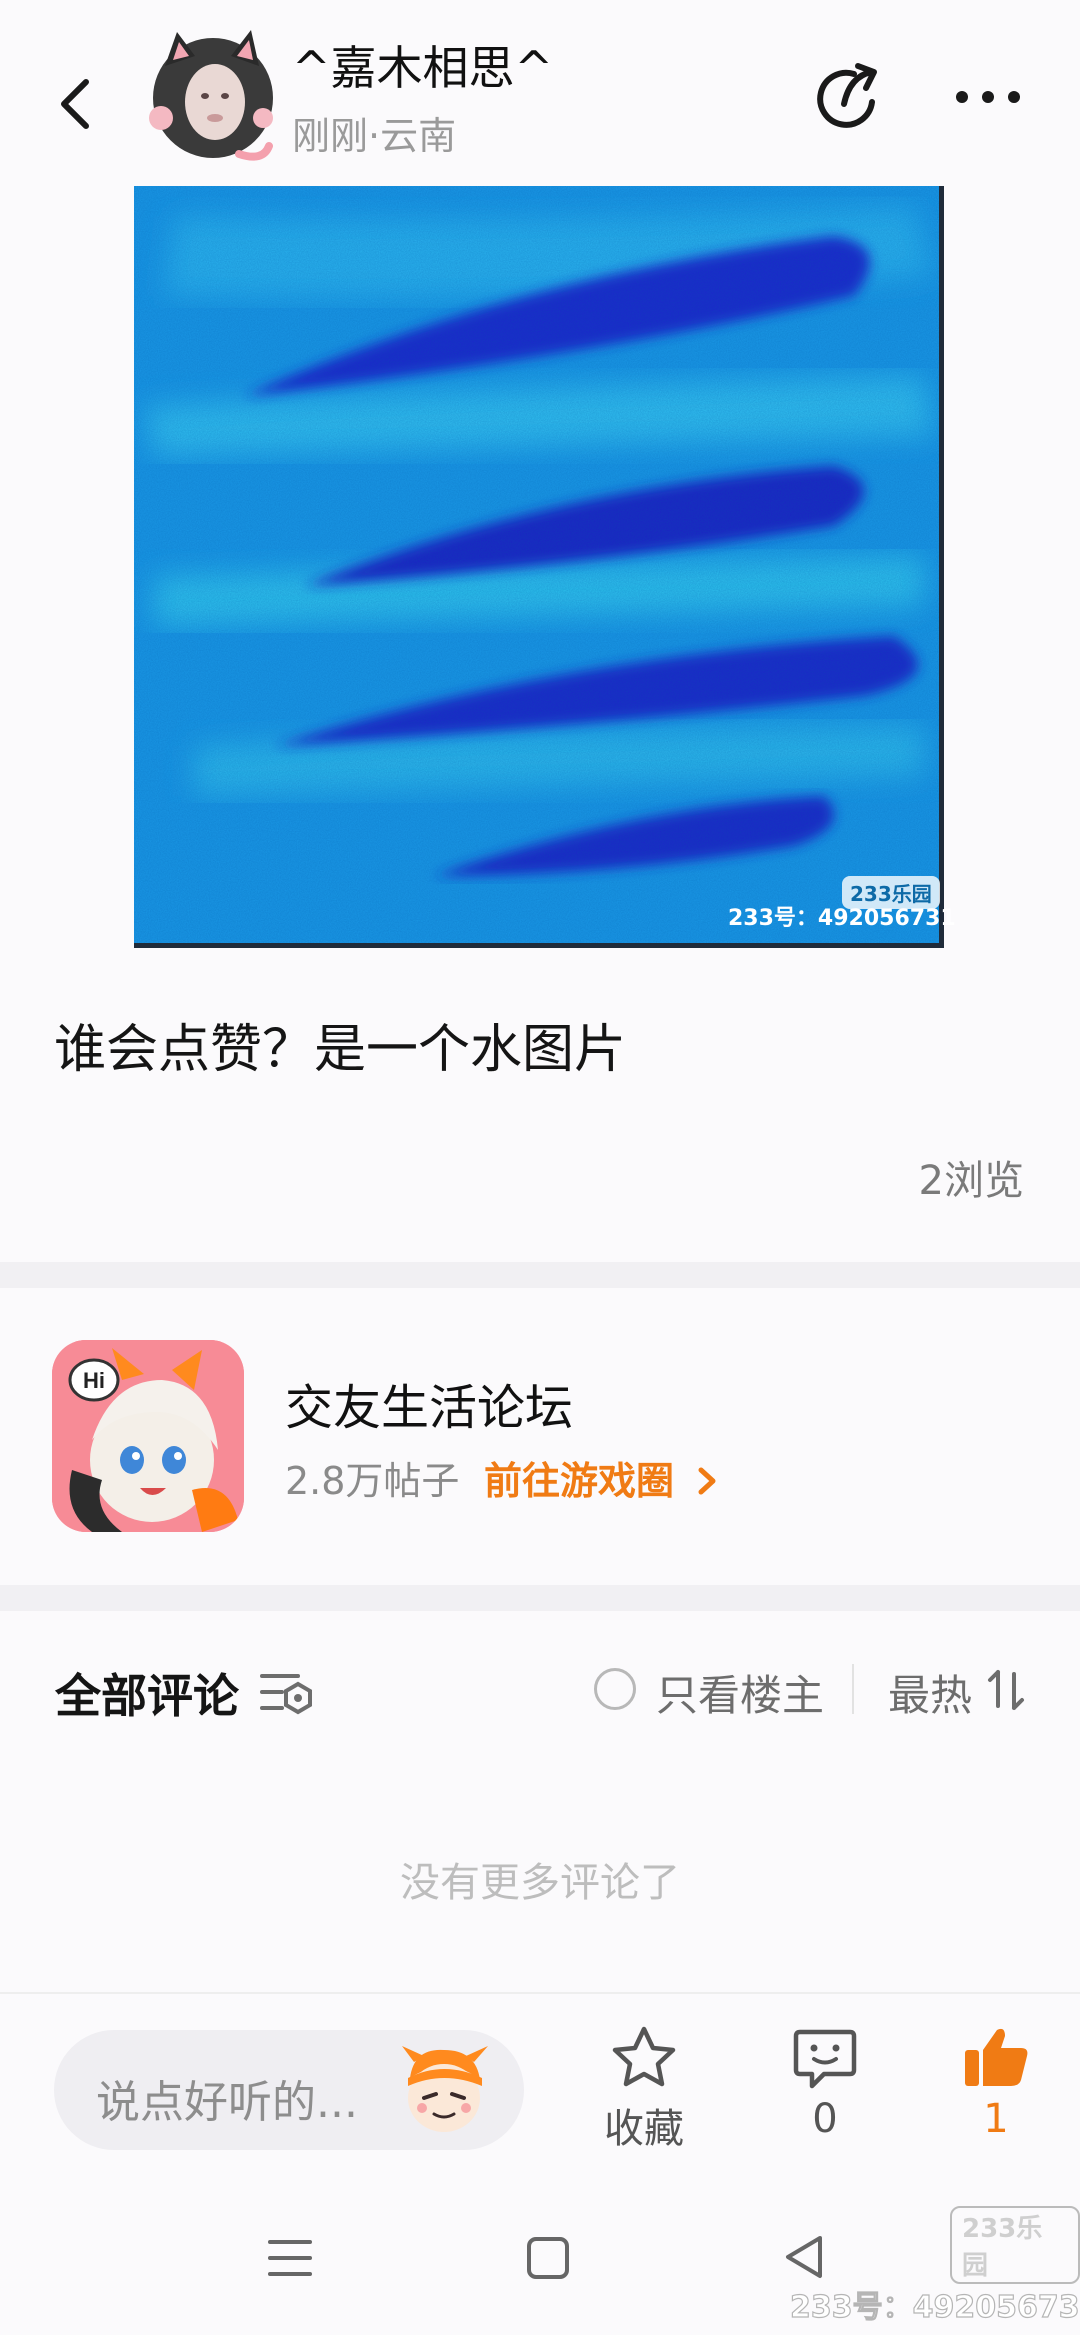 The height and width of the screenshot is (2335, 1080). I want to click on nav-watermark-id: 233号：492056731, so click(934, 2307).